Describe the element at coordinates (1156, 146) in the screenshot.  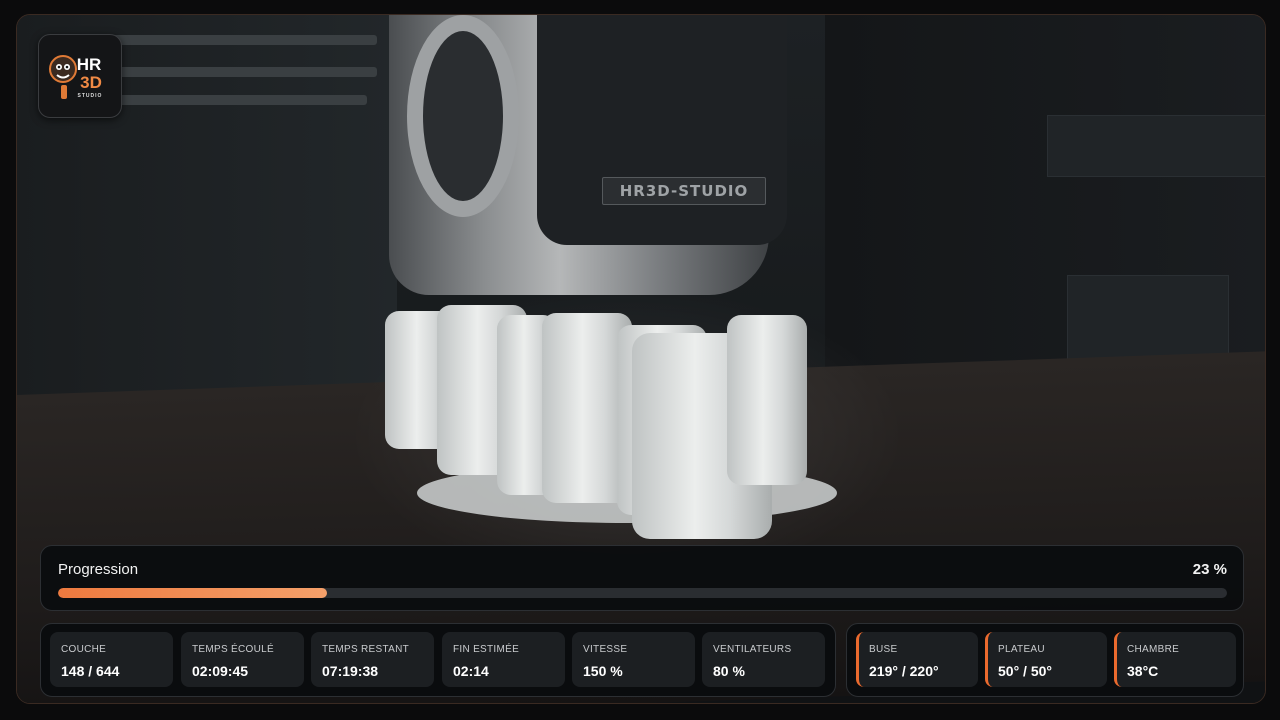
I see `printer-right-panel` at that location.